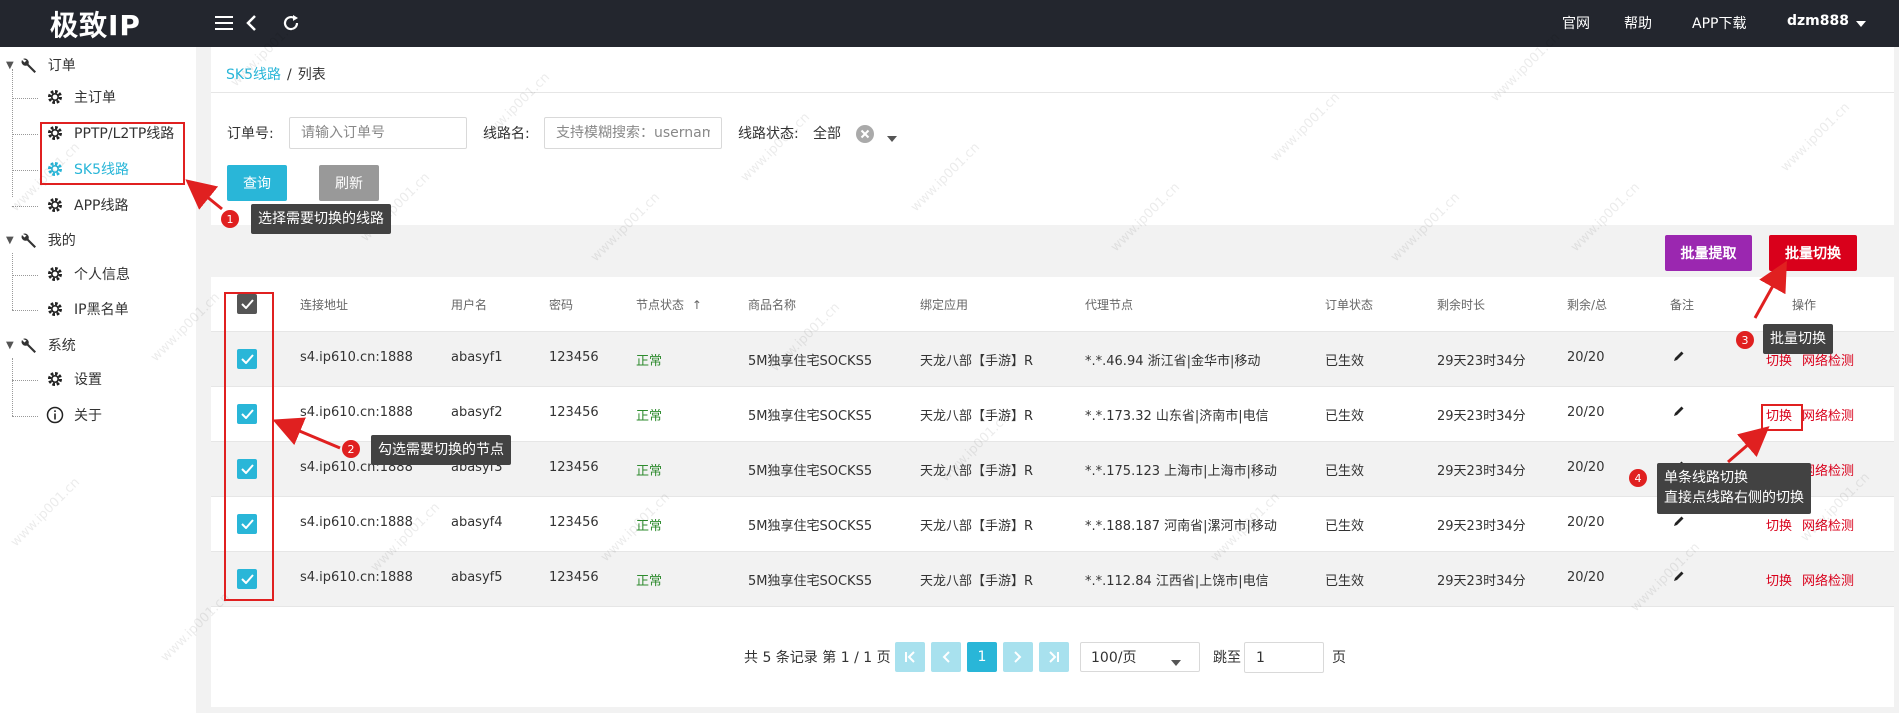 Image resolution: width=1899 pixels, height=713 pixels. Describe the element at coordinates (1734, 498) in the screenshot. I see `annotation-tip-4-line2: 直接点线路右侧的切换` at that location.